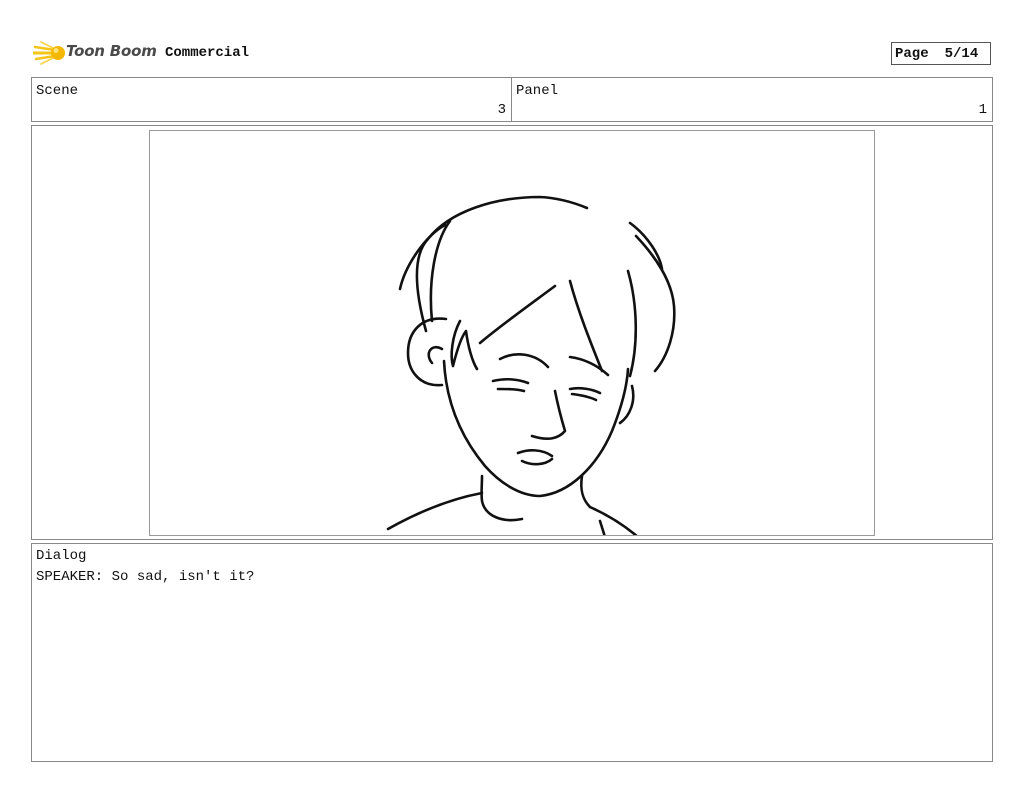 This screenshot has width=1024, height=793. I want to click on dialog-label: Dialog, so click(61, 556).